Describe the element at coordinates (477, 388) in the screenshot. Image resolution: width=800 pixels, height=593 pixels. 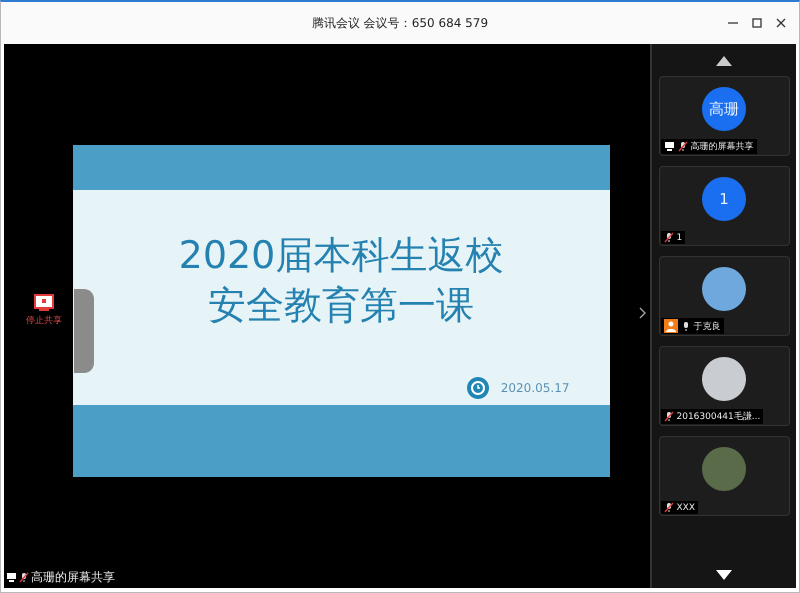
I see `clock-icon` at that location.